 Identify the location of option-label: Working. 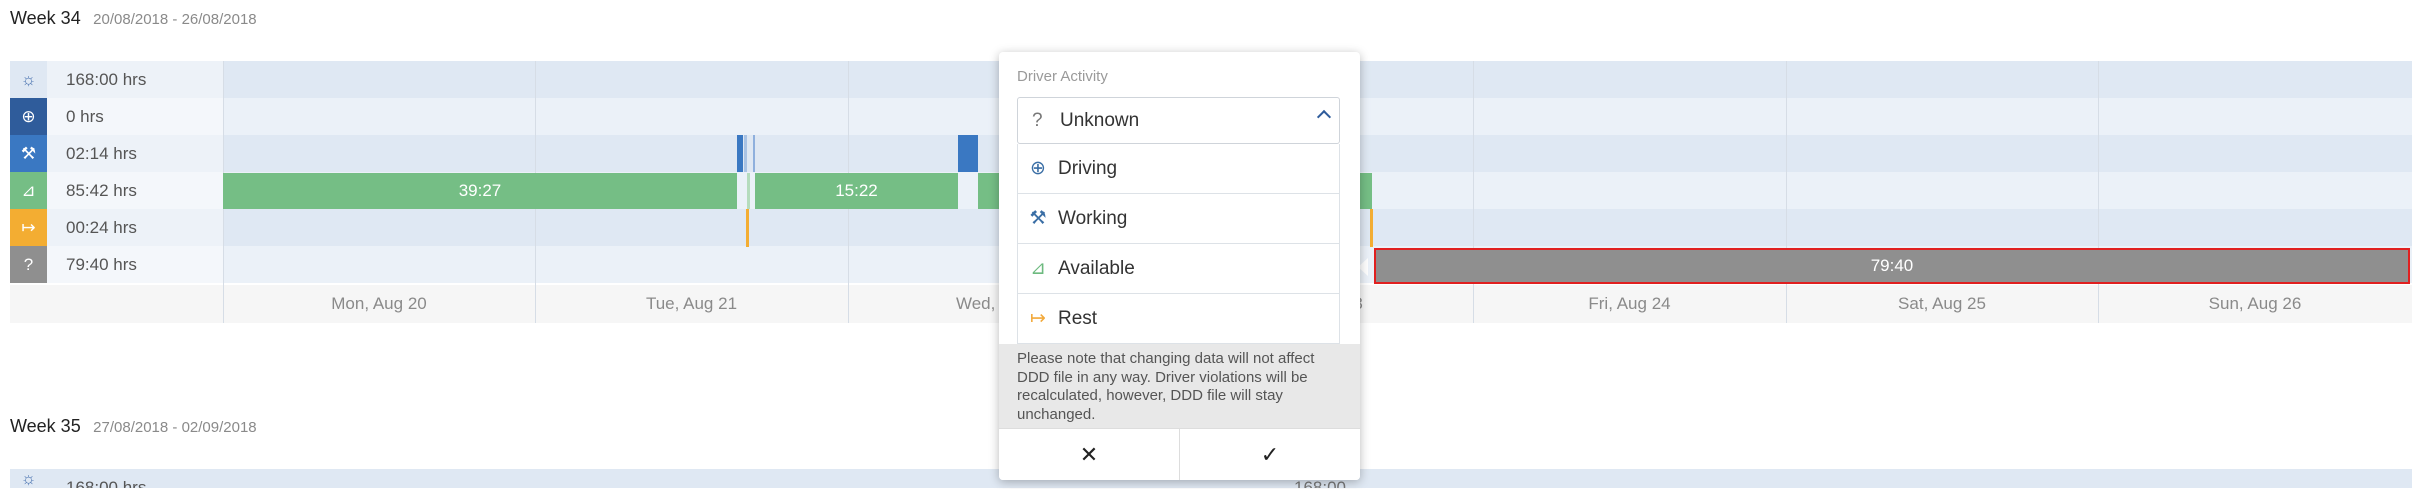
(1093, 218).